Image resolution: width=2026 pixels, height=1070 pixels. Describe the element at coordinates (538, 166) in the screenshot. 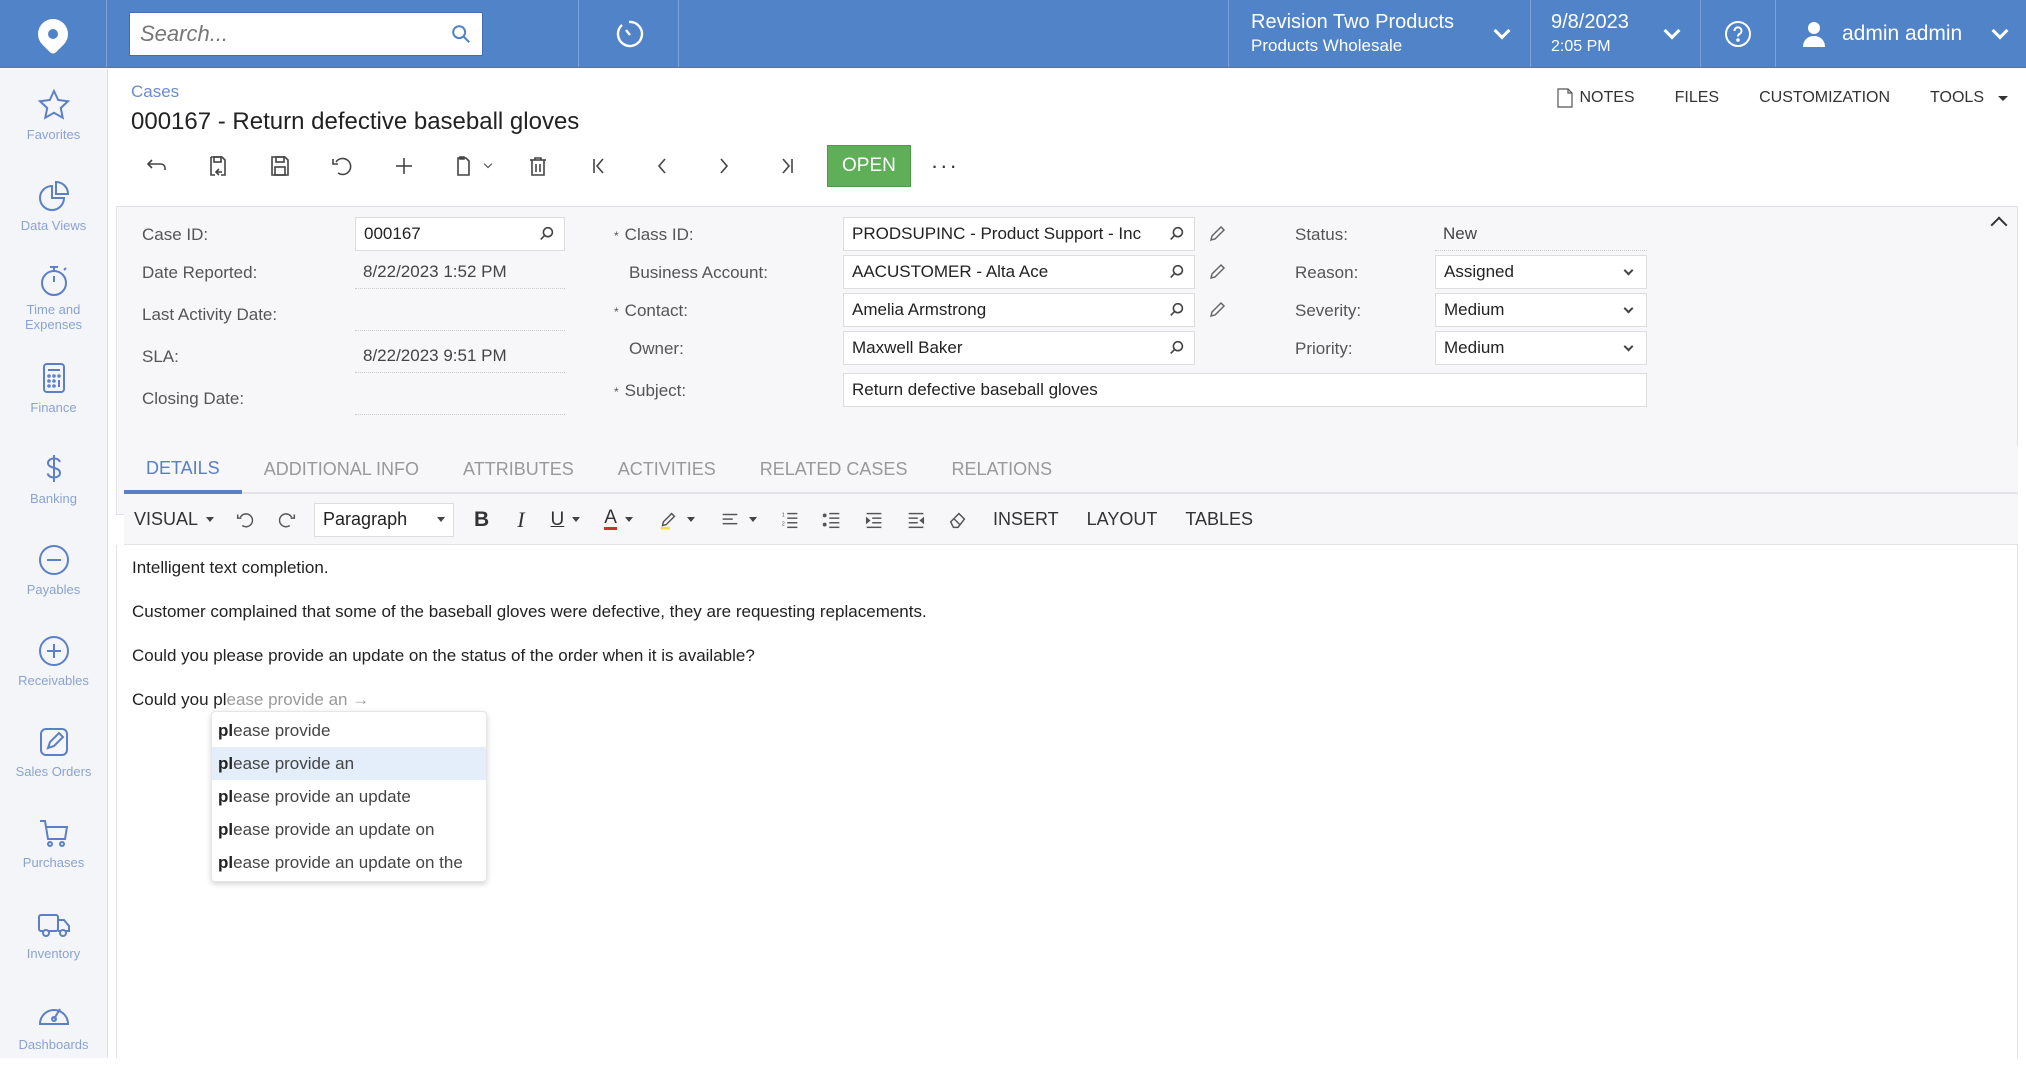

I see `delete-button` at that location.